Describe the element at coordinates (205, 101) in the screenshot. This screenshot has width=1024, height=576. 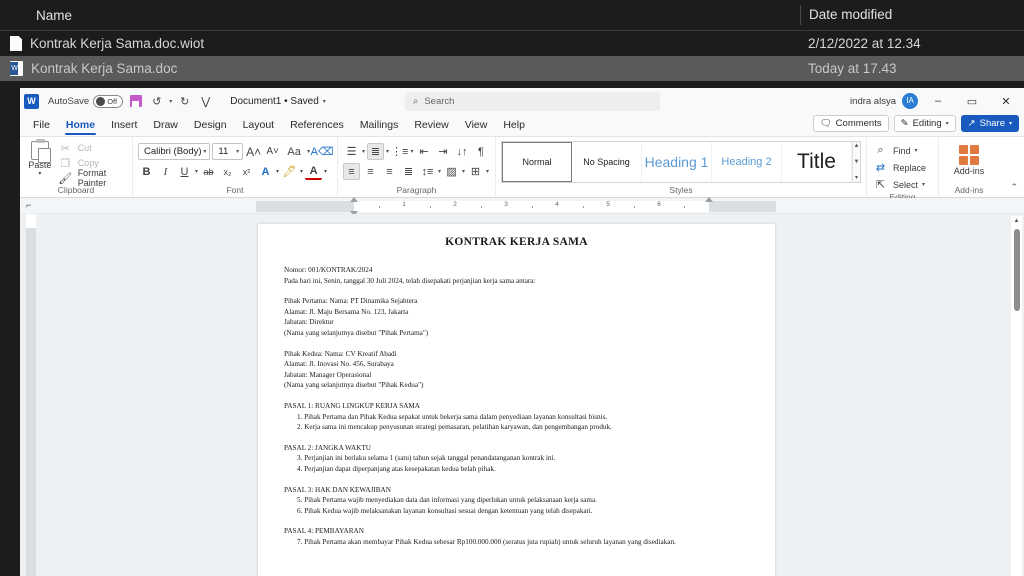
I see `customize-quick-access-toolbar-button: ⋁` at that location.